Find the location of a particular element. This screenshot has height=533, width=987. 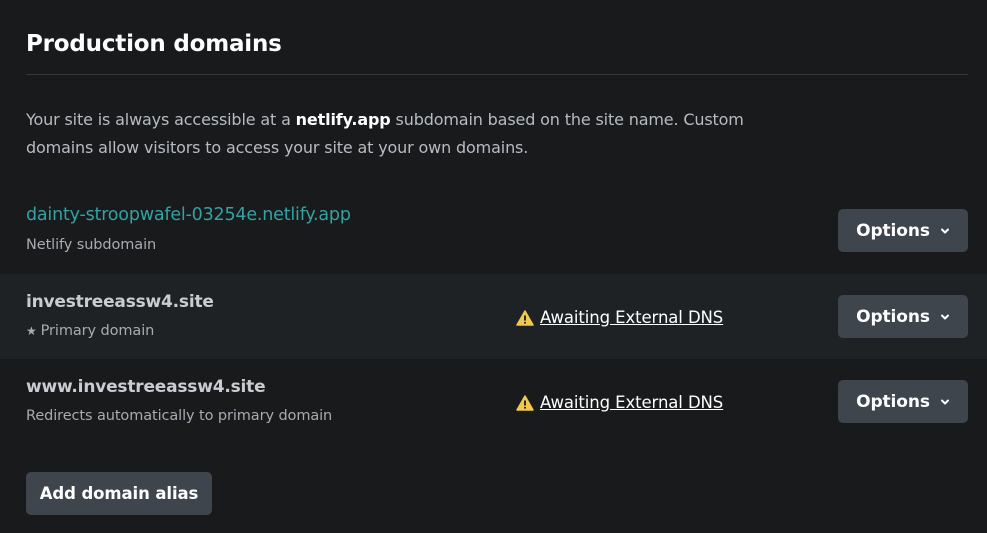

section-title: Production domains is located at coordinates (154, 44).